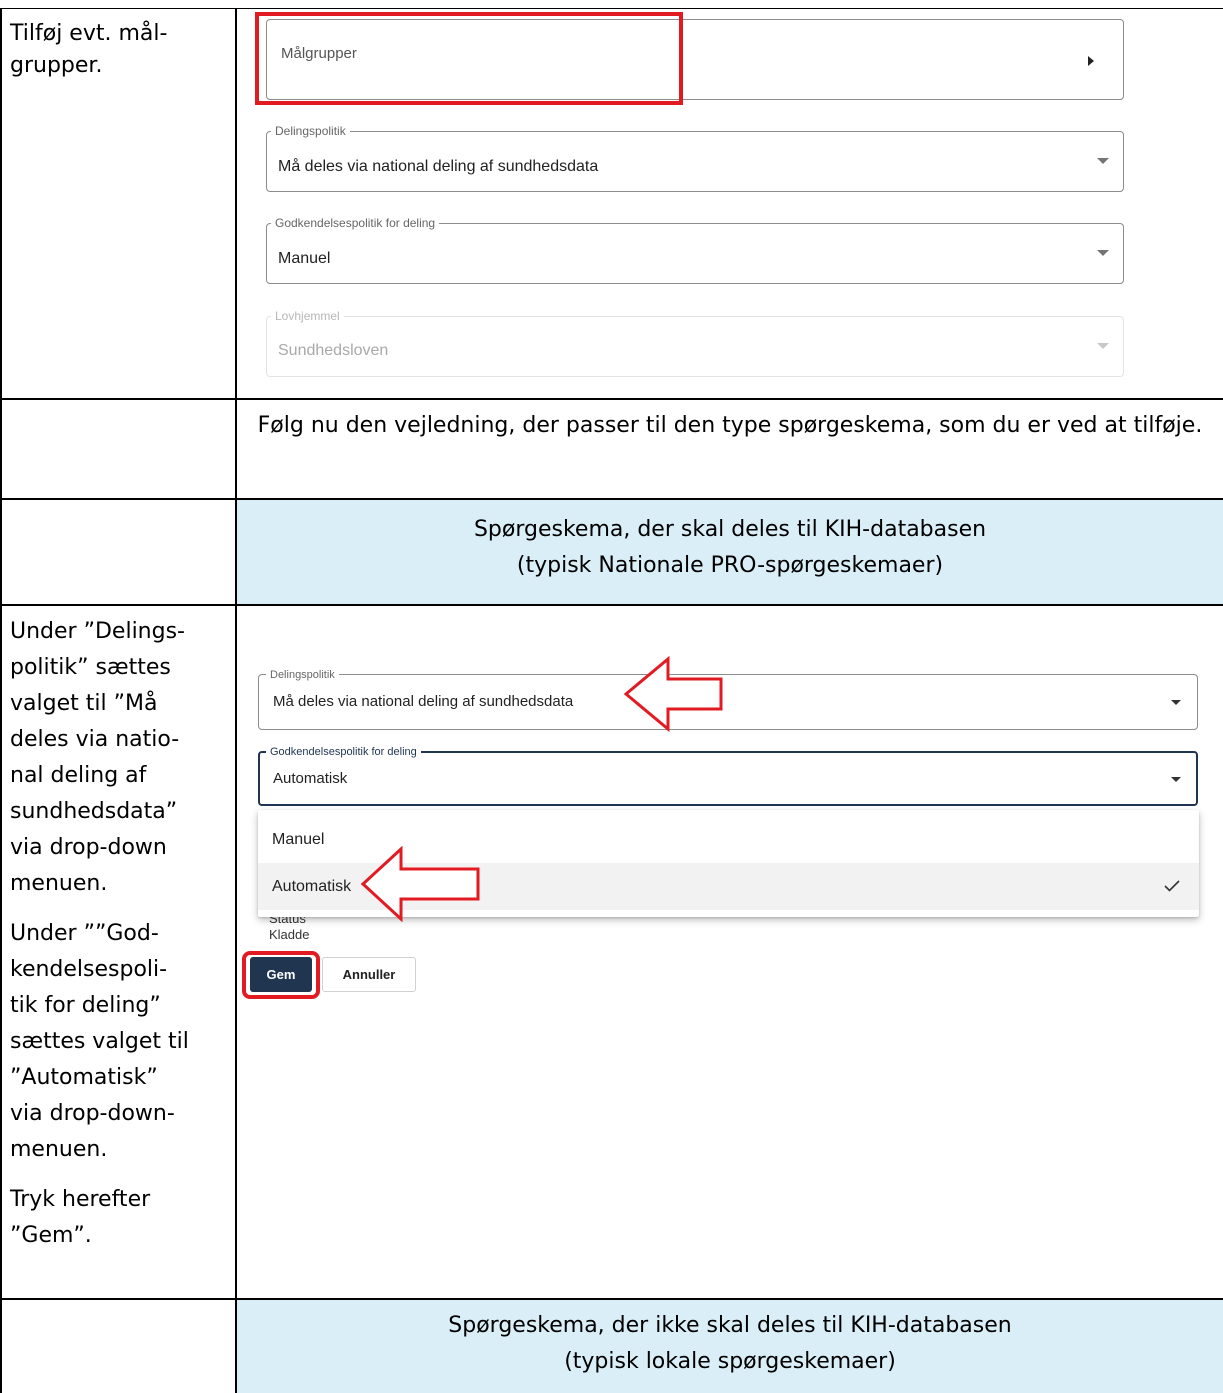  What do you see at coordinates (84, 1077) in the screenshot?
I see `instruction-line: ”Automatisk”` at bounding box center [84, 1077].